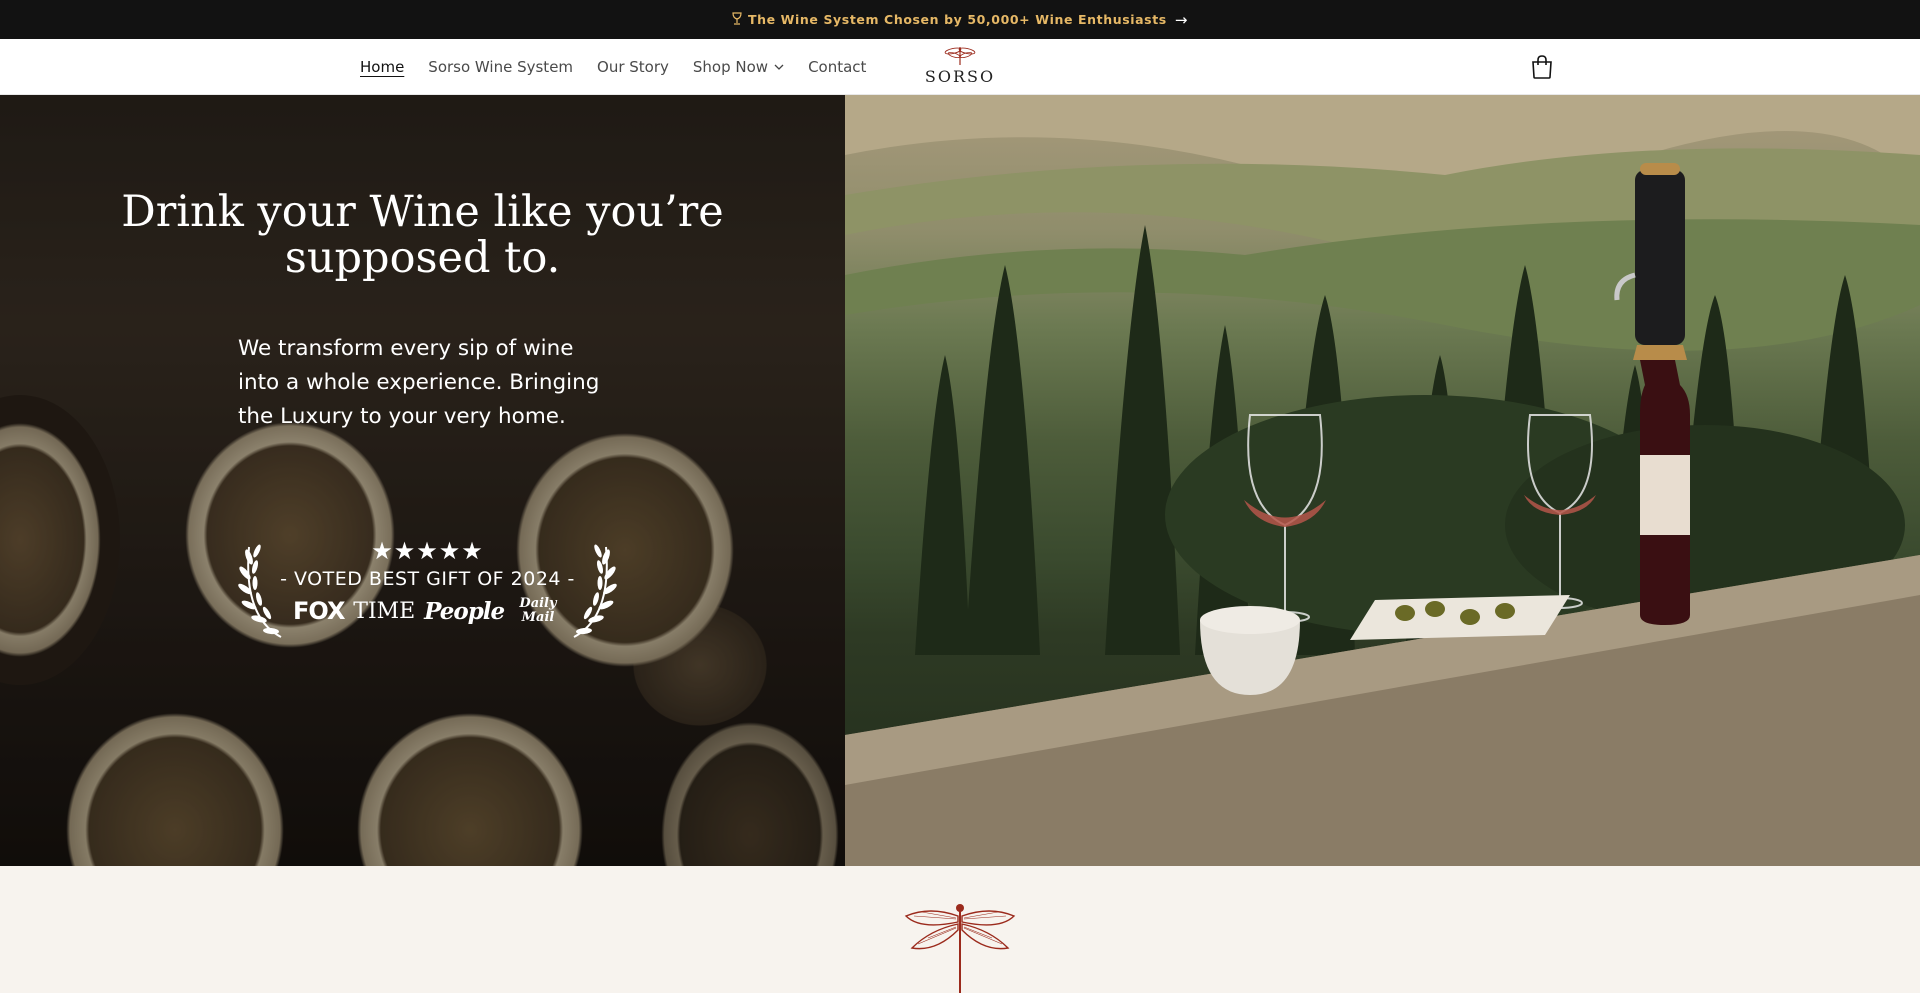 This screenshot has height=993, width=1920. Describe the element at coordinates (633, 67) in the screenshot. I see `nav-our-story: Our Story` at that location.